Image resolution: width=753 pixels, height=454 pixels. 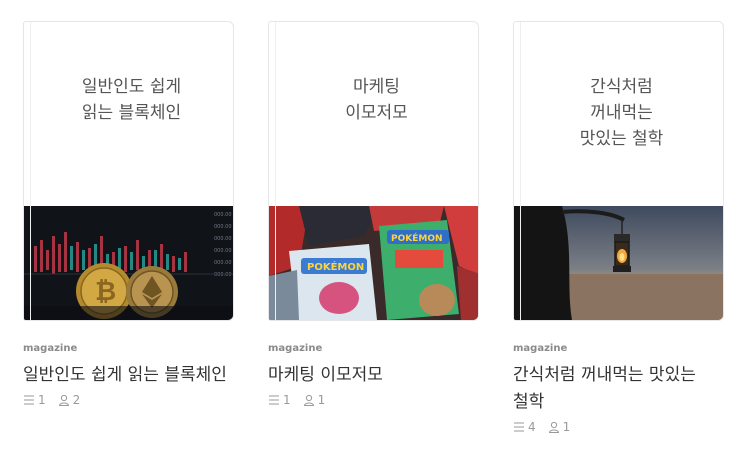 I want to click on magazine-meta: 1 2, so click(x=128, y=400).